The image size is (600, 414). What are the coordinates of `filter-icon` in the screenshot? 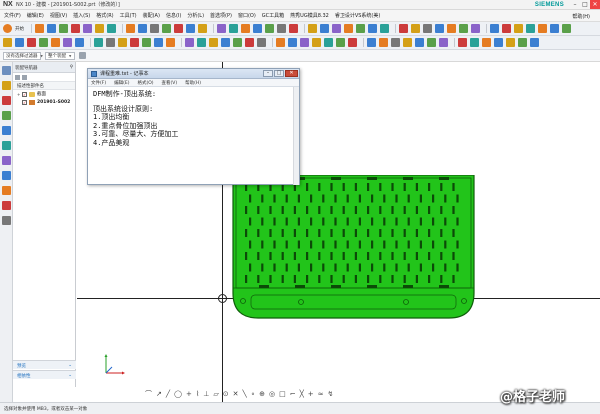 It's located at (24, 77).